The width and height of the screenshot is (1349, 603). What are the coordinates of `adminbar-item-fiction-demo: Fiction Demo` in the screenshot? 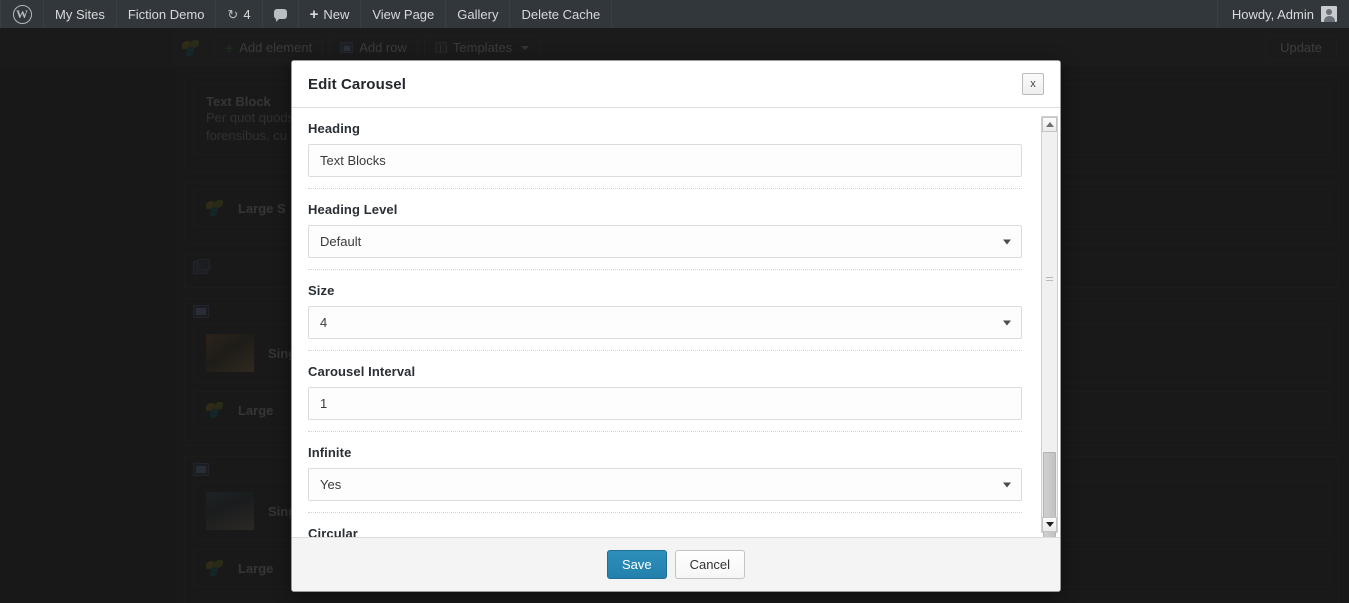 It's located at (167, 14).